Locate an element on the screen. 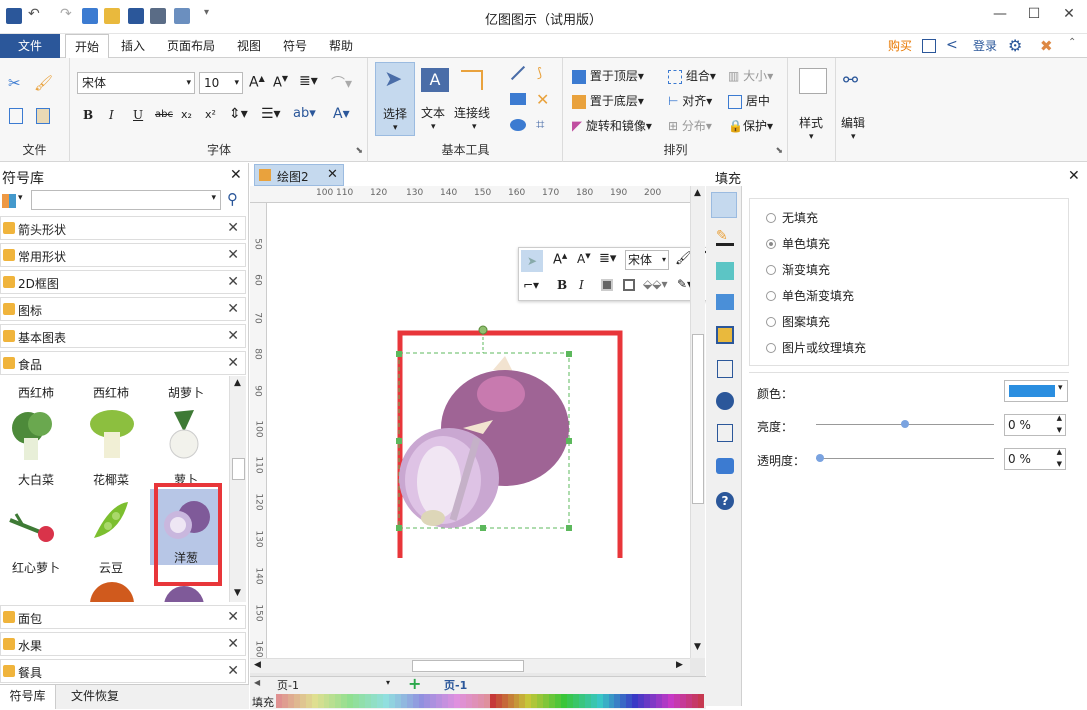 Image resolution: width=1087 pixels, height=710 pixels. fill-option-gradient: 渐变填充 is located at coordinates (866, 269).